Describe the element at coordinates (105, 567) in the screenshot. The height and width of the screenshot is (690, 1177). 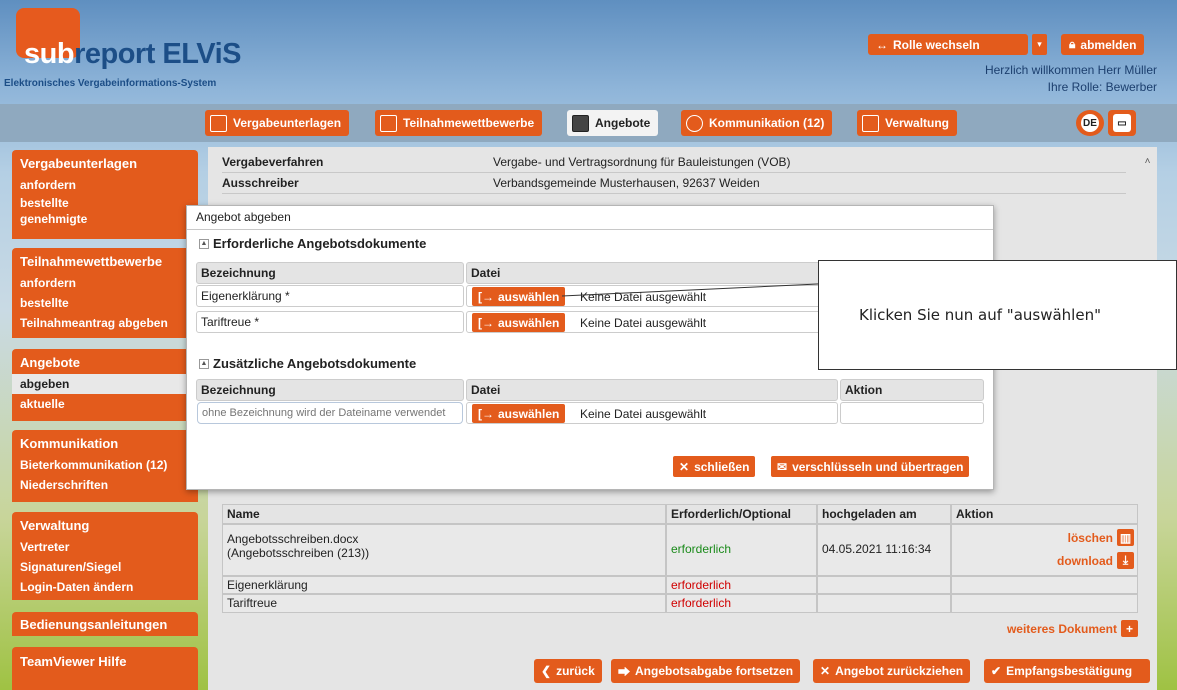
I see `sidebar-item-signaturen: Signaturen/Siegel` at that location.